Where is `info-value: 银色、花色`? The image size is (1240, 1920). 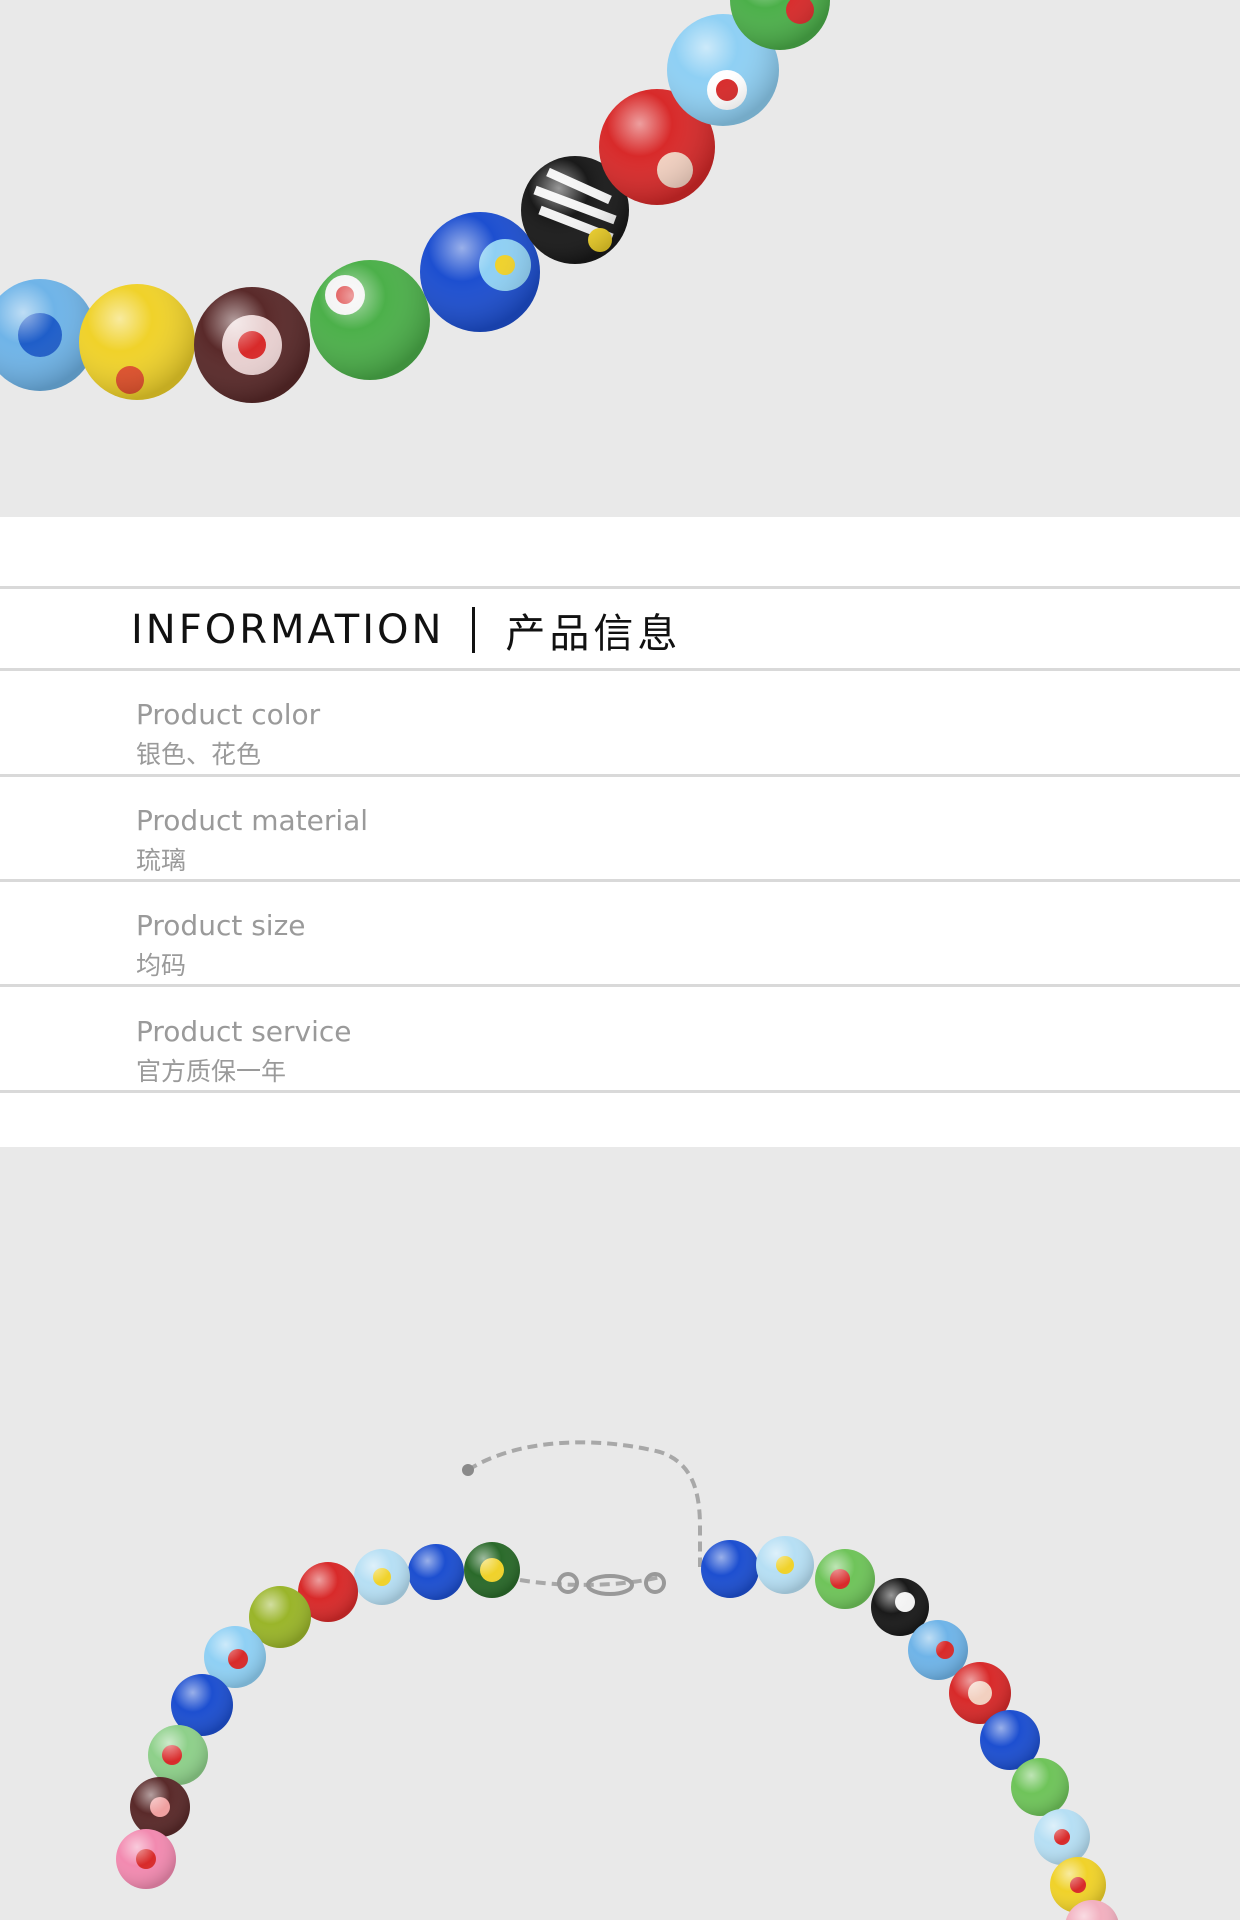
info-value: 银色、花色 is located at coordinates (199, 754).